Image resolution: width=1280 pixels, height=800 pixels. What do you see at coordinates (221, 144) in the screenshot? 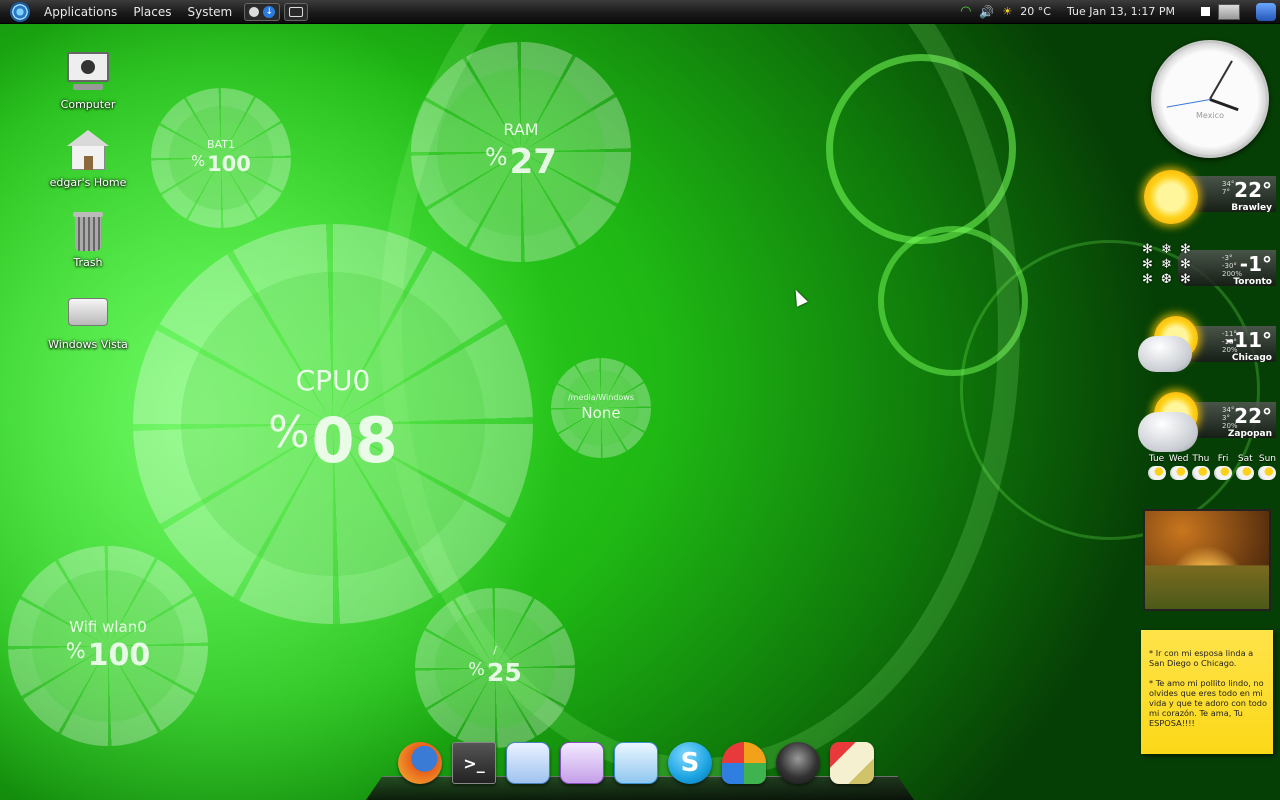
I see `battery-label: BAT1` at bounding box center [221, 144].